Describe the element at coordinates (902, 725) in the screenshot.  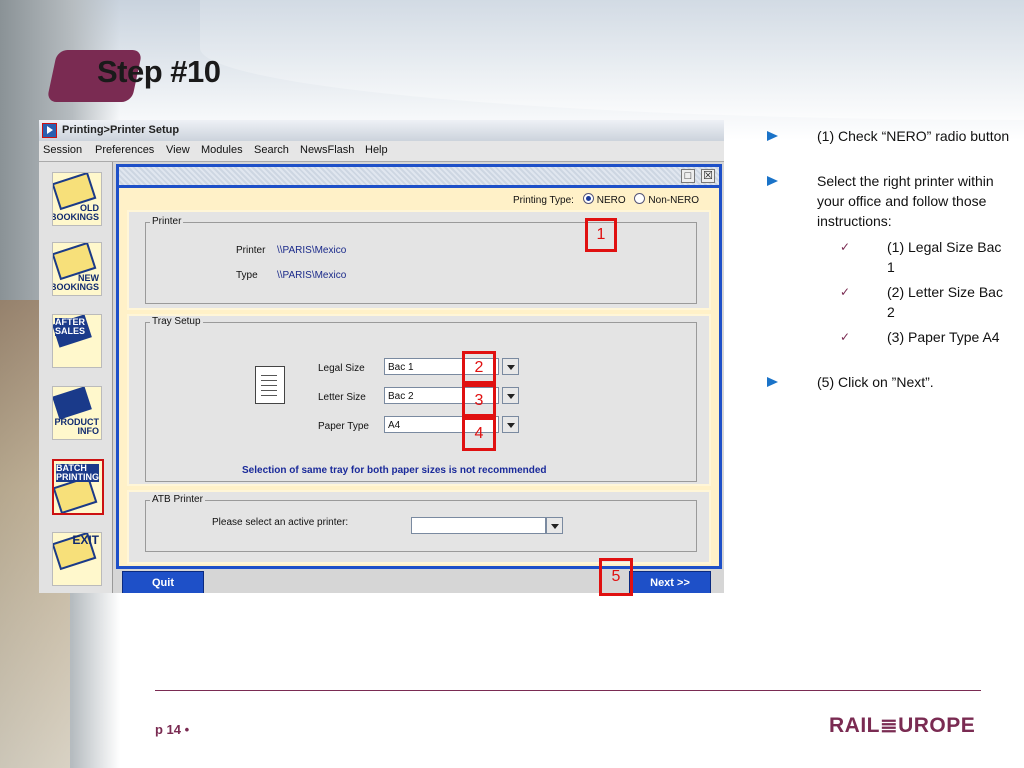
I see `brand-logo: RAIL≣UROPE` at that location.